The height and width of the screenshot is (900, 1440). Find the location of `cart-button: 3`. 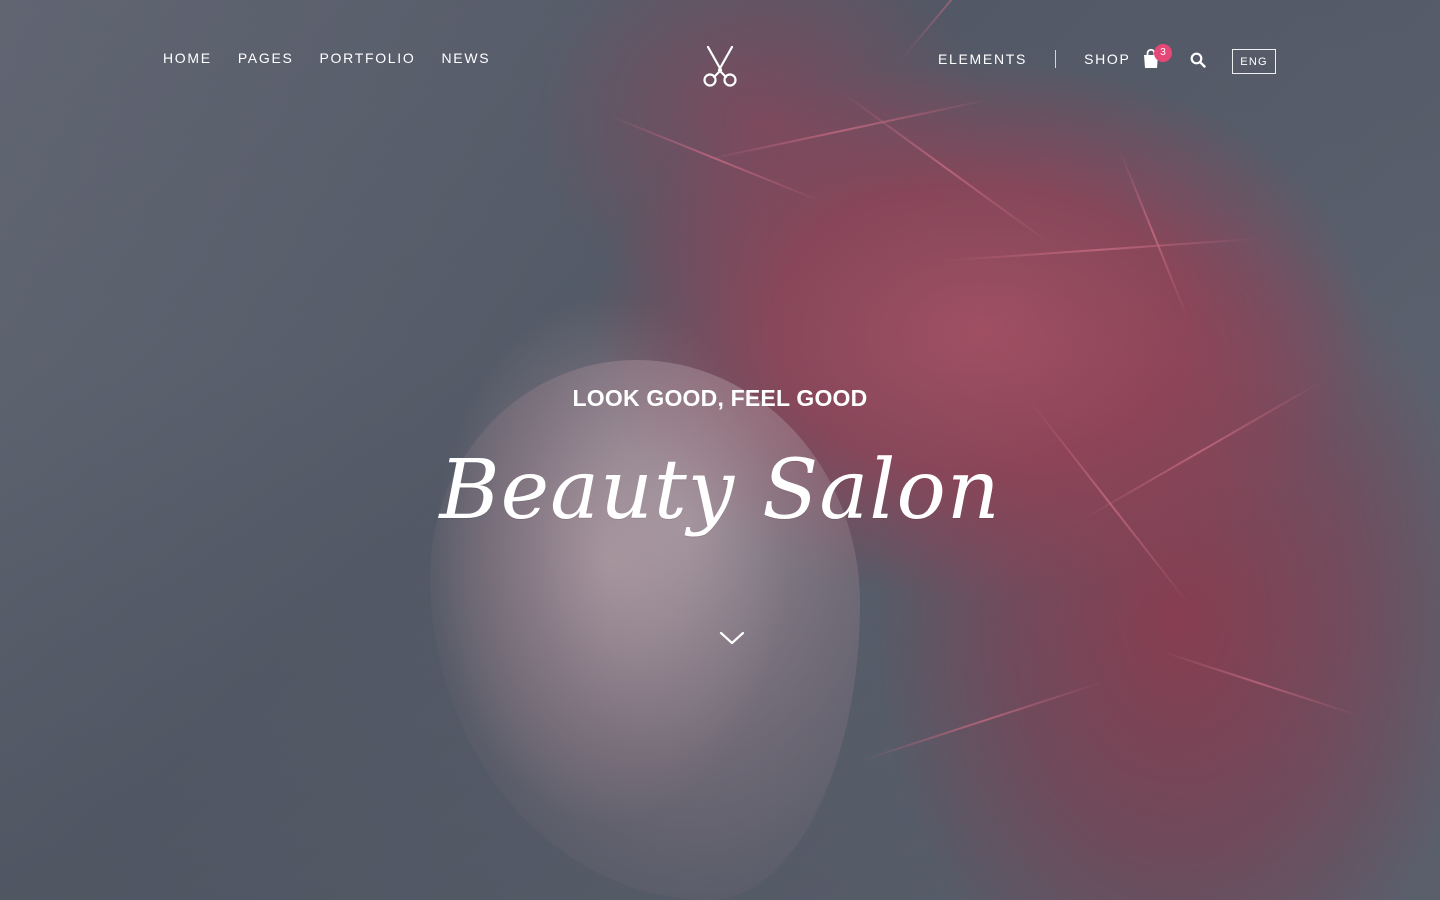

cart-button: 3 is located at coordinates (1156, 59).